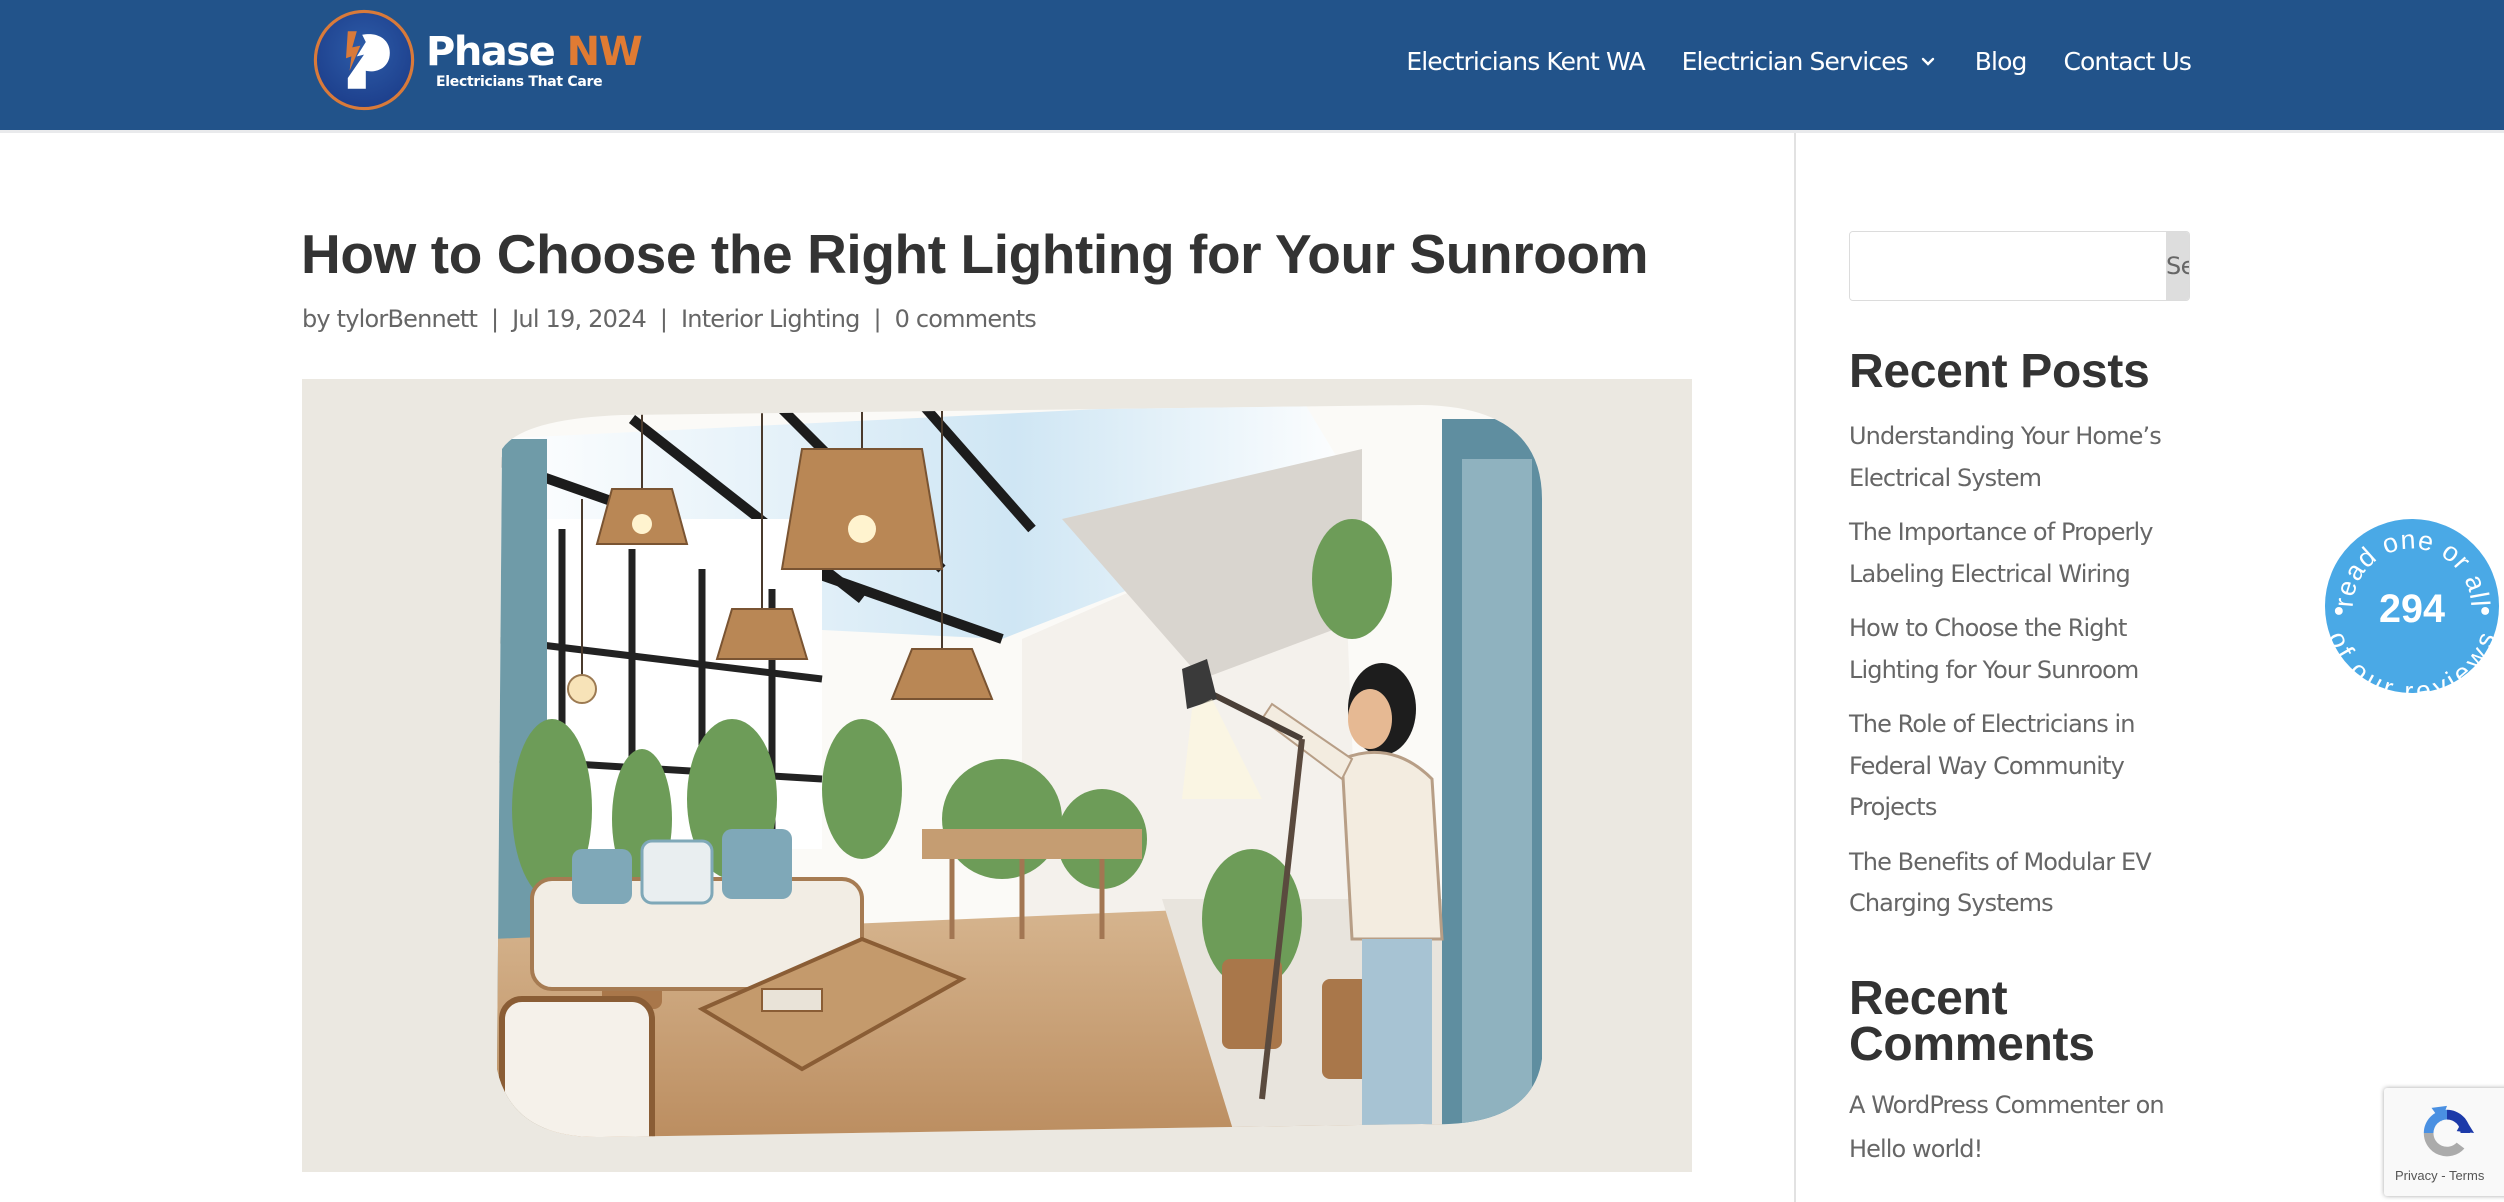 This screenshot has height=1202, width=2504. Describe the element at coordinates (2177, 266) in the screenshot. I see `search-button: Search` at that location.